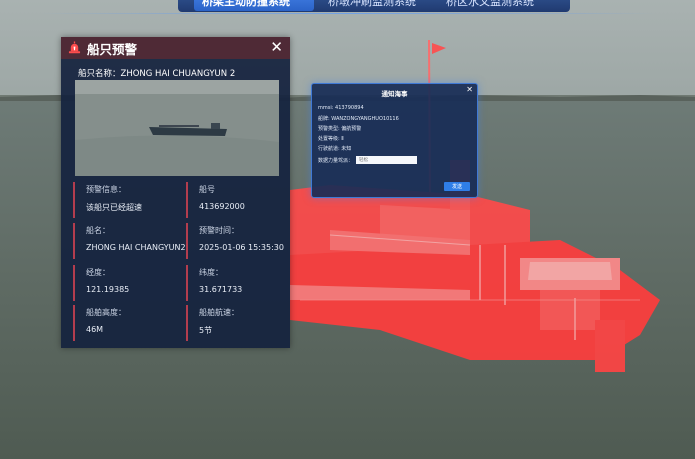  I want to click on field-label: 船舶航速：, so click(219, 312).